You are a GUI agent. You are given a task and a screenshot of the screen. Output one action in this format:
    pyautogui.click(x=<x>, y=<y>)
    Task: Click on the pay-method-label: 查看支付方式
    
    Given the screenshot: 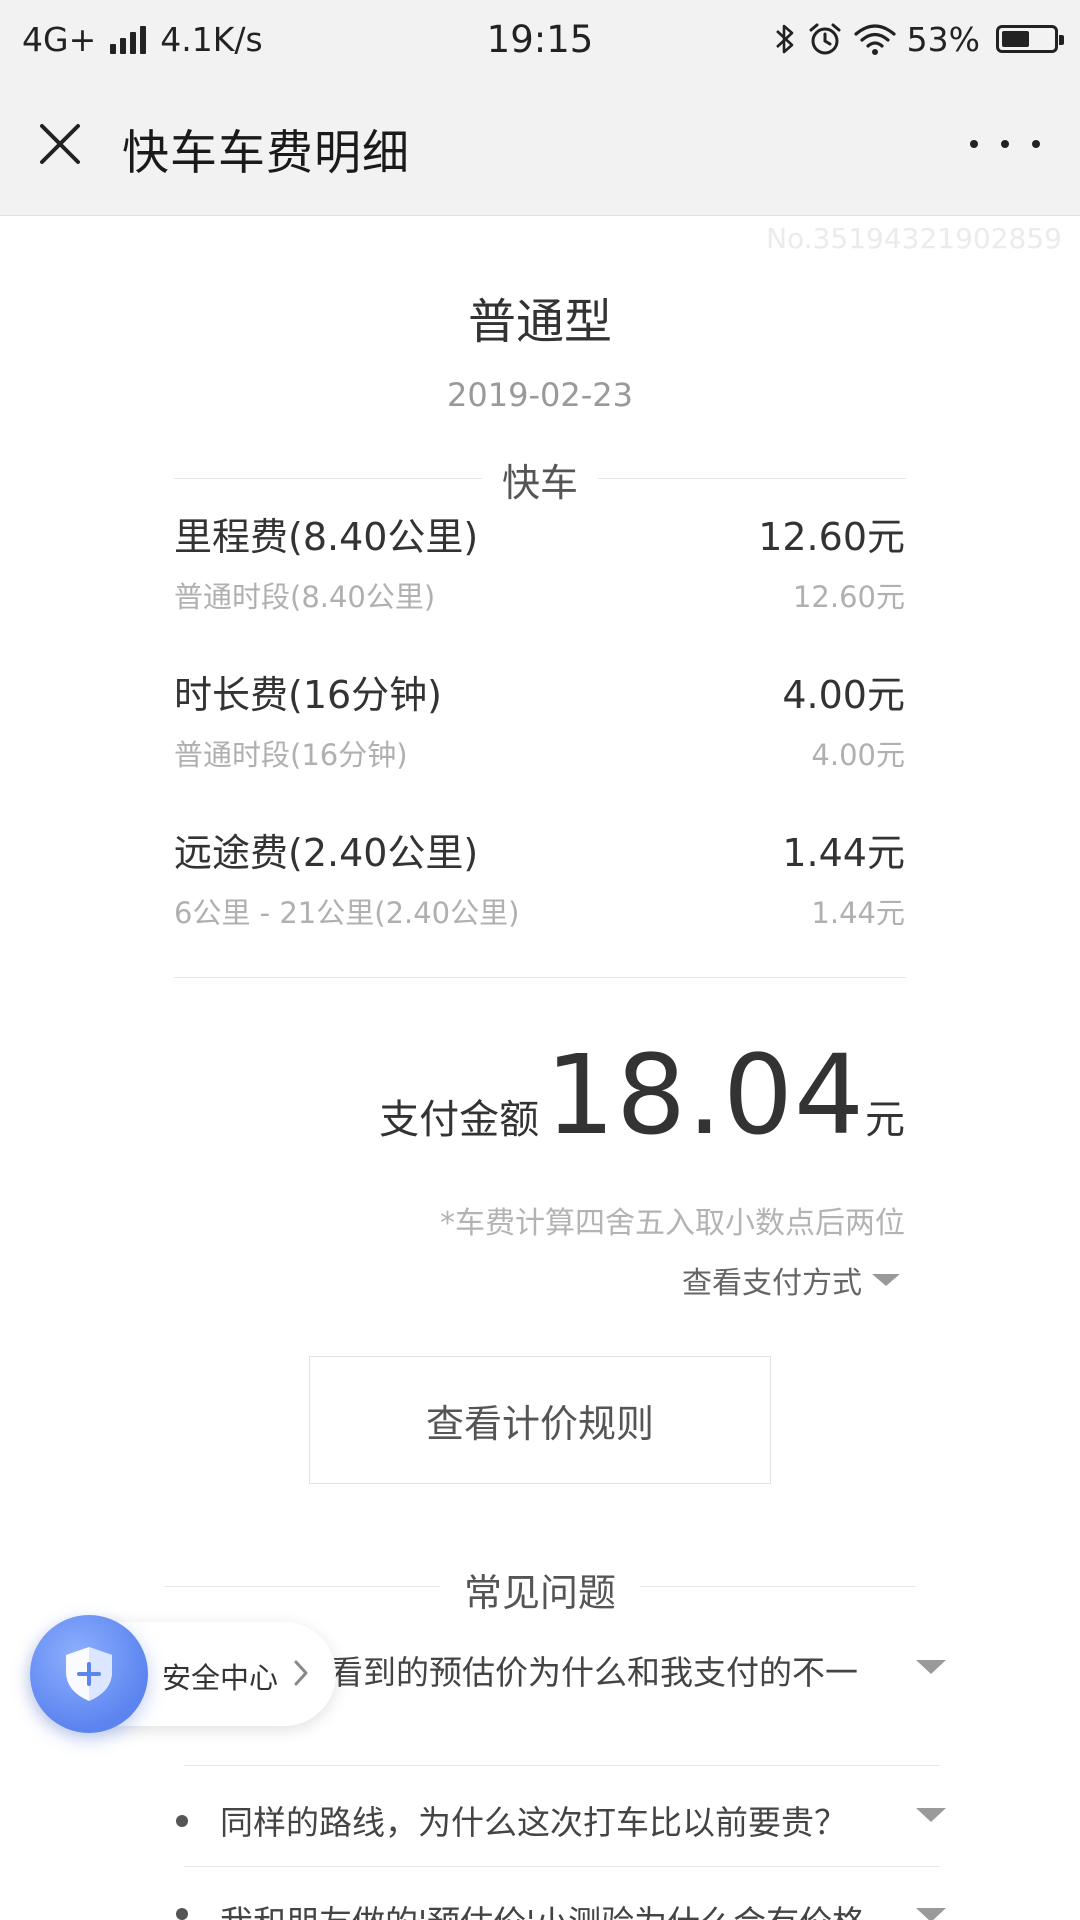 What is the action you would take?
    pyautogui.click(x=772, y=1283)
    